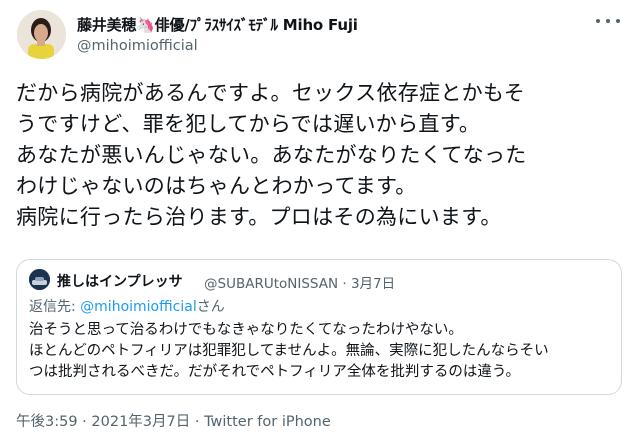  What do you see at coordinates (55, 307) in the screenshot?
I see `reply-prefix: 返信先:` at bounding box center [55, 307].